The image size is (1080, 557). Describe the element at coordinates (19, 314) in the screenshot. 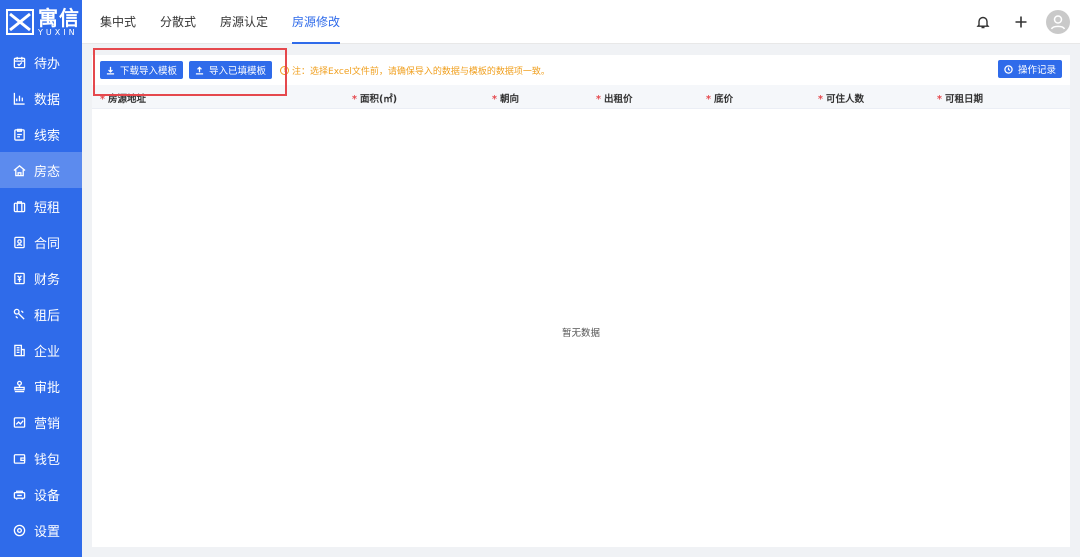

I see `wrench-icon` at that location.